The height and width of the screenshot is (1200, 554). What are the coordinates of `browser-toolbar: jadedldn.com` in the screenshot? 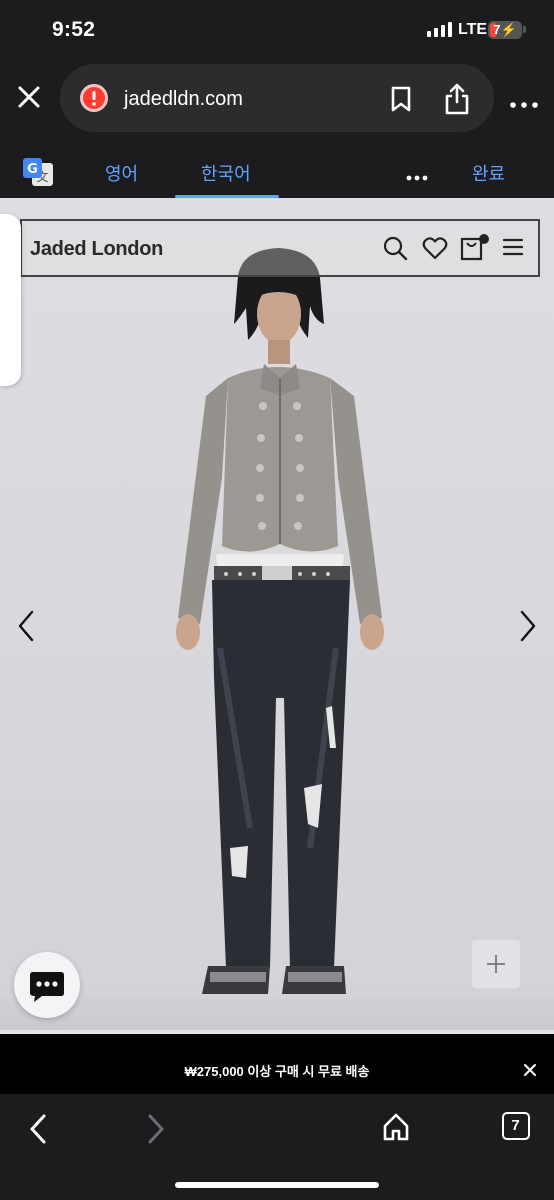 It's located at (277, 99).